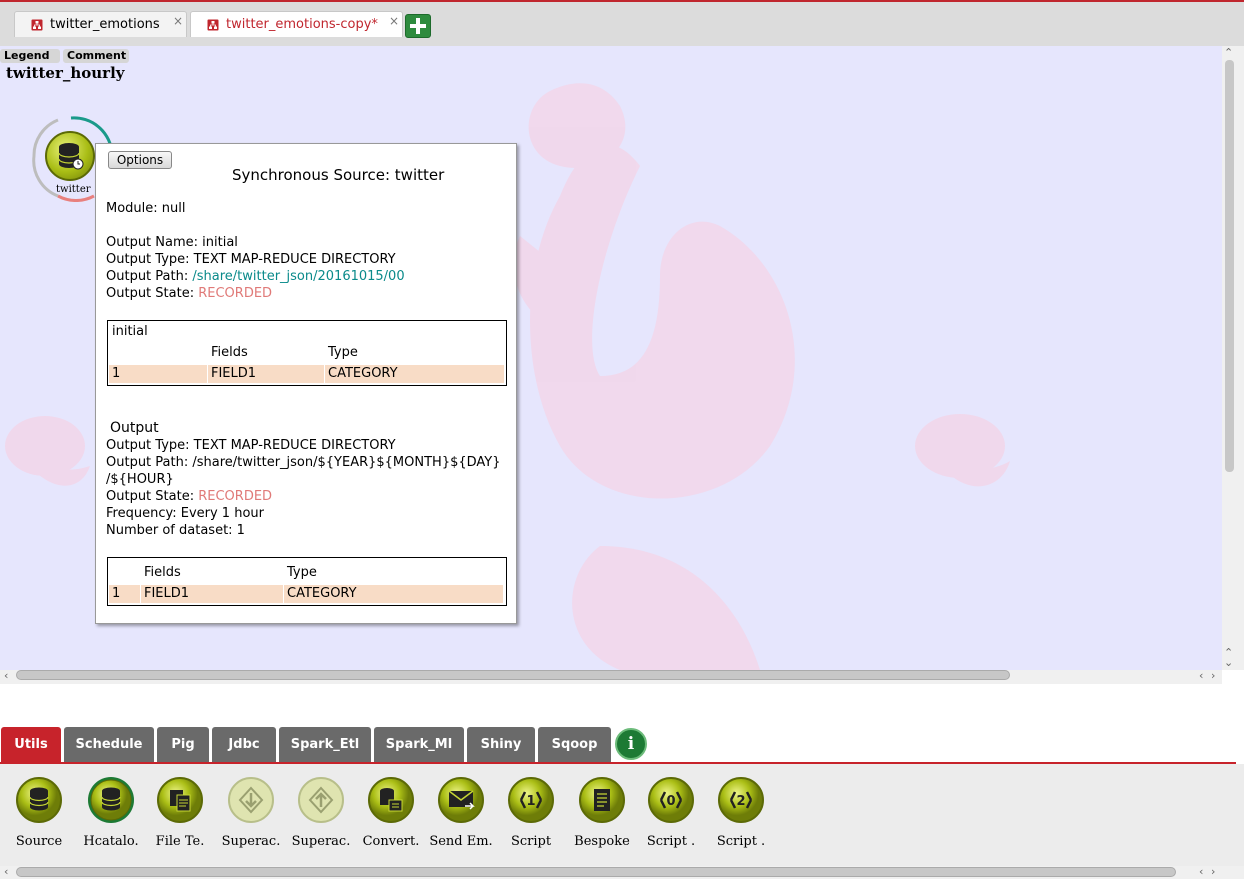 The height and width of the screenshot is (879, 1244). I want to click on svg-text: 1, so click(530, 801).